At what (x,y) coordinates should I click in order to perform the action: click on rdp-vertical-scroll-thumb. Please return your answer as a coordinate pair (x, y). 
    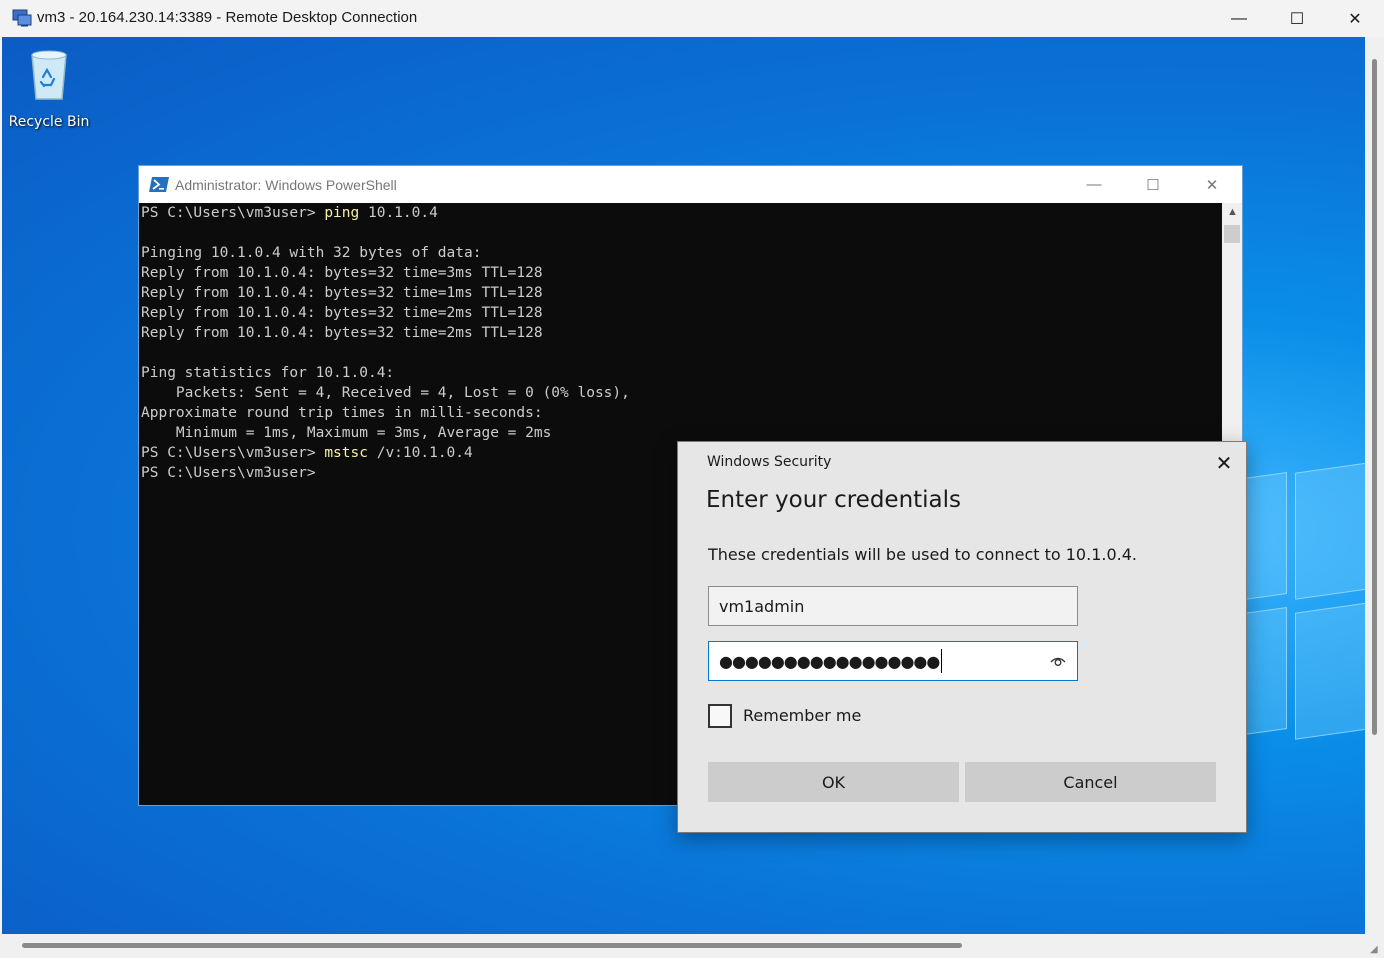
    Looking at the image, I should click on (1374, 397).